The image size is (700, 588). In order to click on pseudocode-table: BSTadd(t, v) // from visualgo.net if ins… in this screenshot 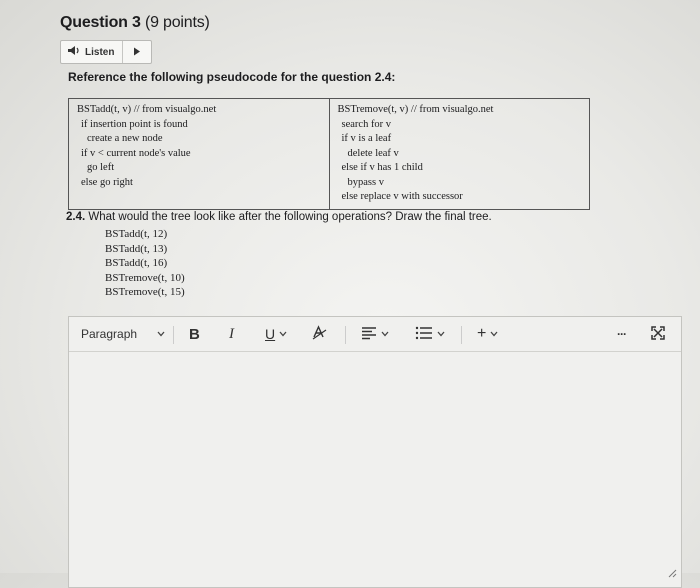, I will do `click(329, 154)`.